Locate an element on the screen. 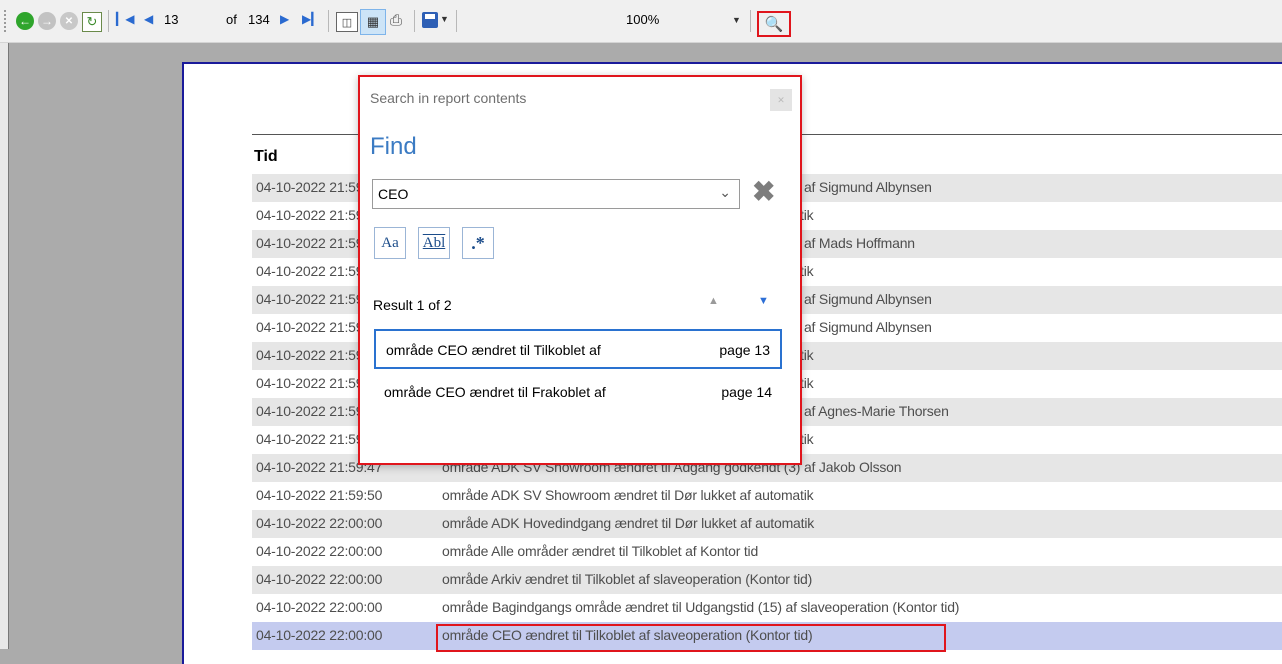 This screenshot has height=664, width=1282. forward-arrow-icon: → is located at coordinates (47, 21).